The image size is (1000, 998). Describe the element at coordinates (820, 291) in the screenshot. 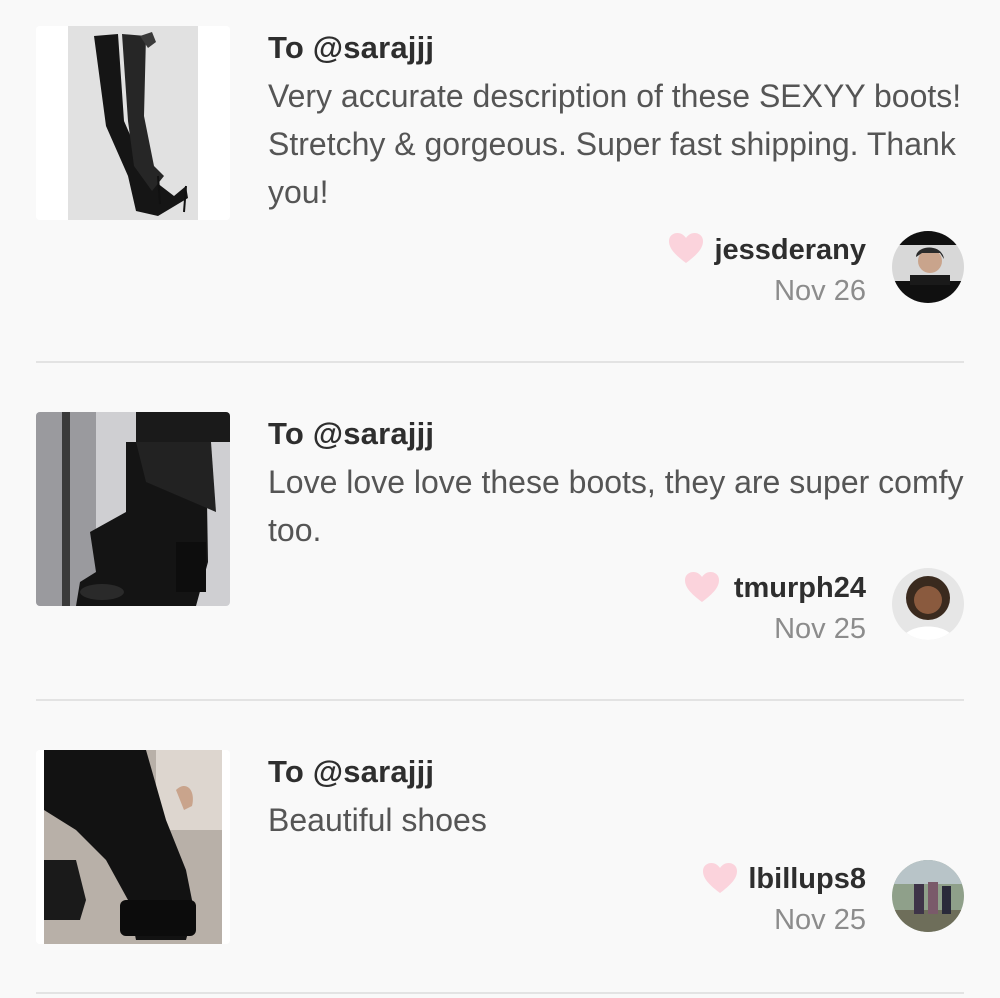

I see `review-date: Nov 26` at that location.